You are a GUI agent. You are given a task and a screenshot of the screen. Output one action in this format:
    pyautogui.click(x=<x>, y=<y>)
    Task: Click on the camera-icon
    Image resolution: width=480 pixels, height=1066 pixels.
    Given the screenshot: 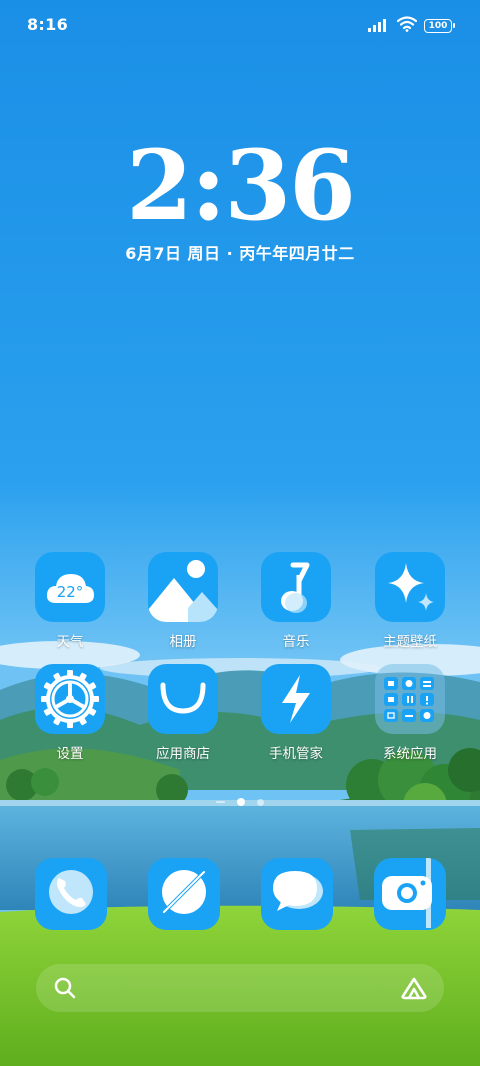 What is the action you would take?
    pyautogui.click(x=410, y=894)
    